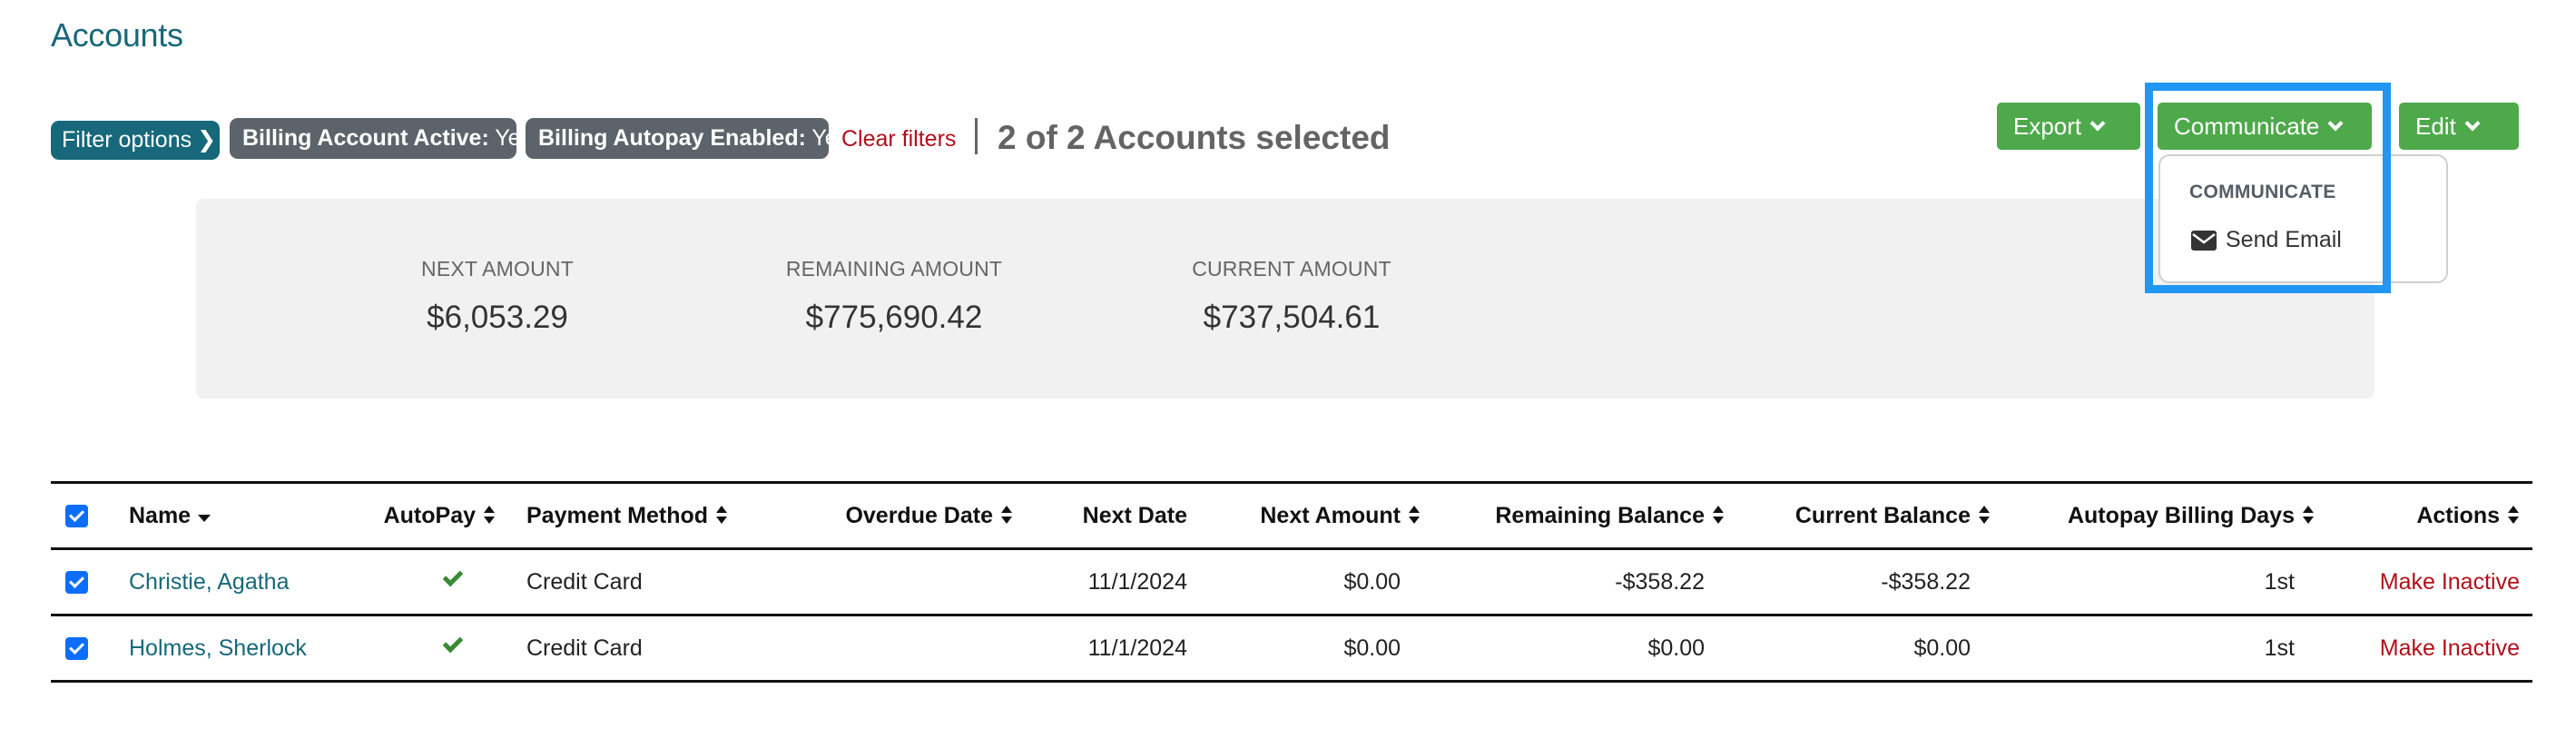  What do you see at coordinates (1942, 648) in the screenshot?
I see `current-balance: $0.00` at bounding box center [1942, 648].